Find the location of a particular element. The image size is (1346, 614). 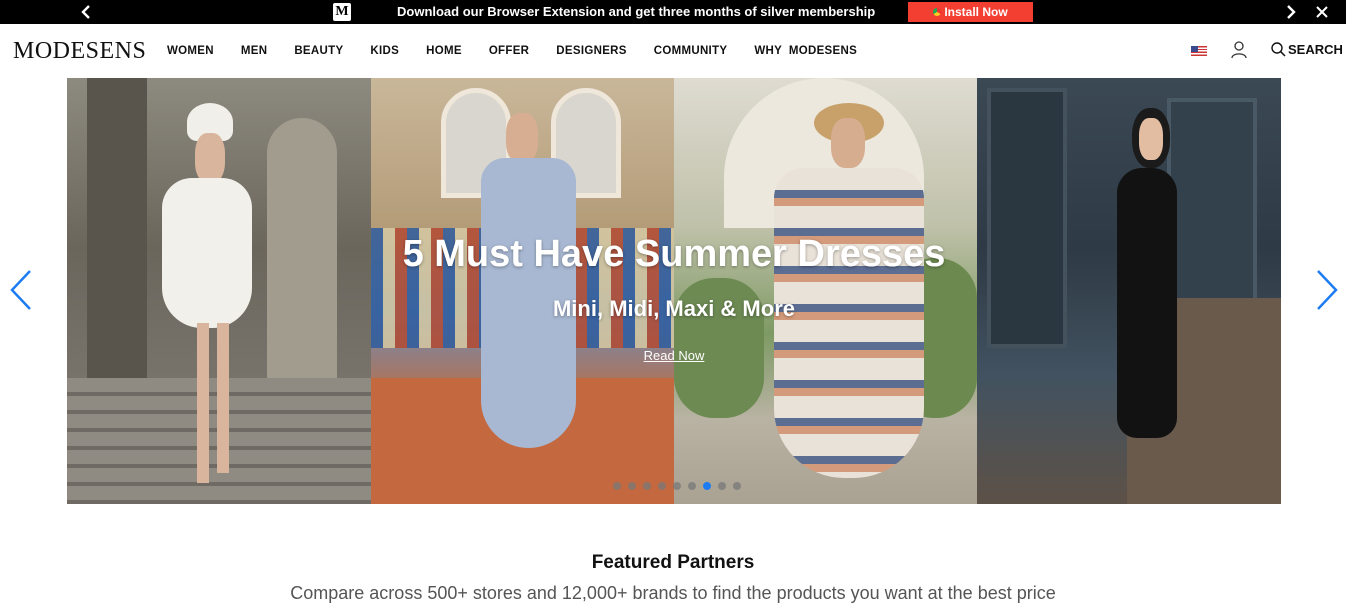

user-icon is located at coordinates (1239, 50).